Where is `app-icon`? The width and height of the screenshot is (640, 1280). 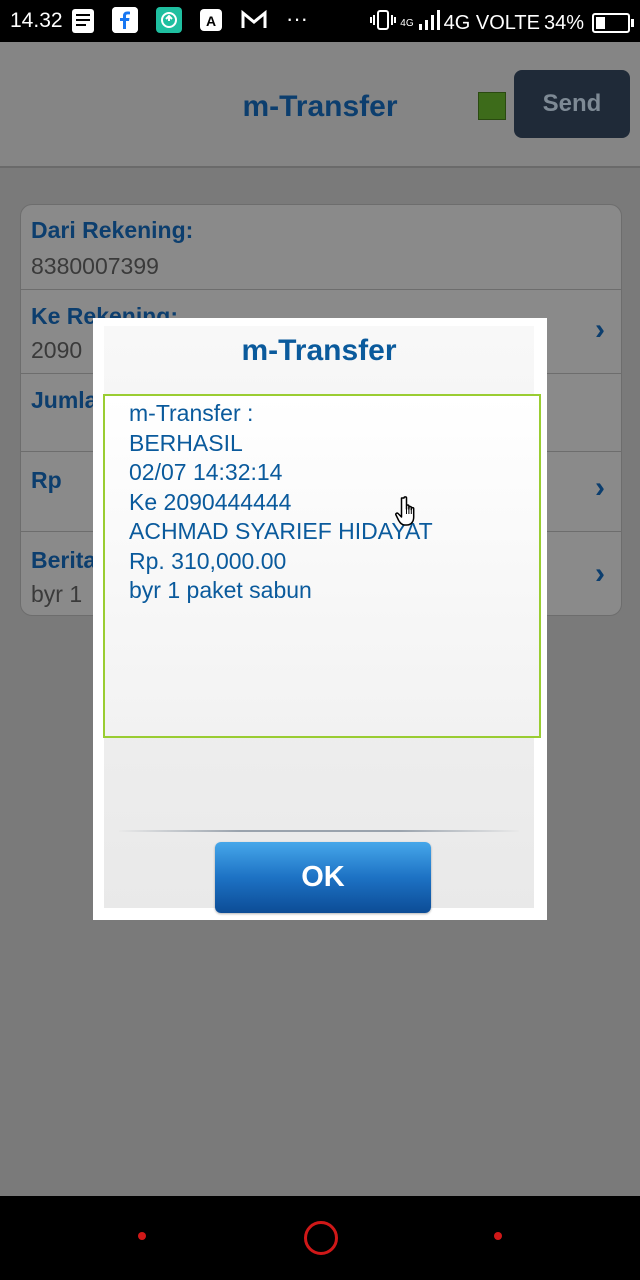 app-icon is located at coordinates (169, 20).